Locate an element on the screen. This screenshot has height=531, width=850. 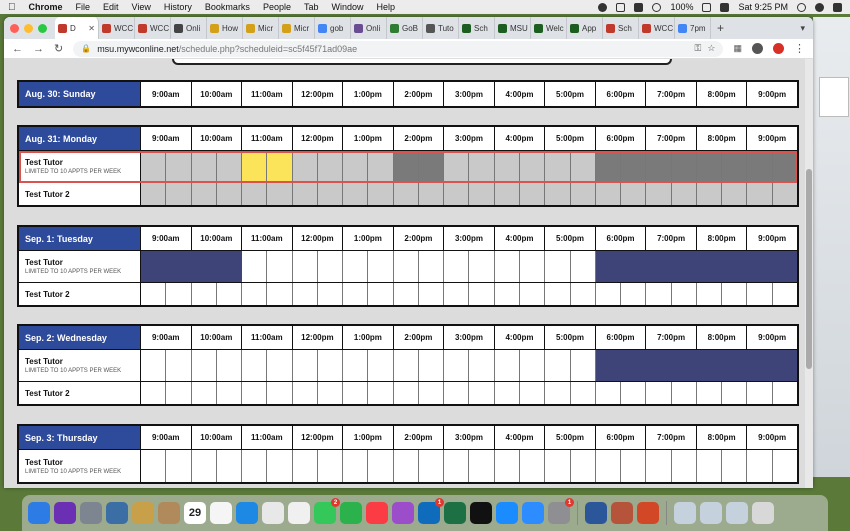
minimize-window-button is located at coordinates (28, 28).